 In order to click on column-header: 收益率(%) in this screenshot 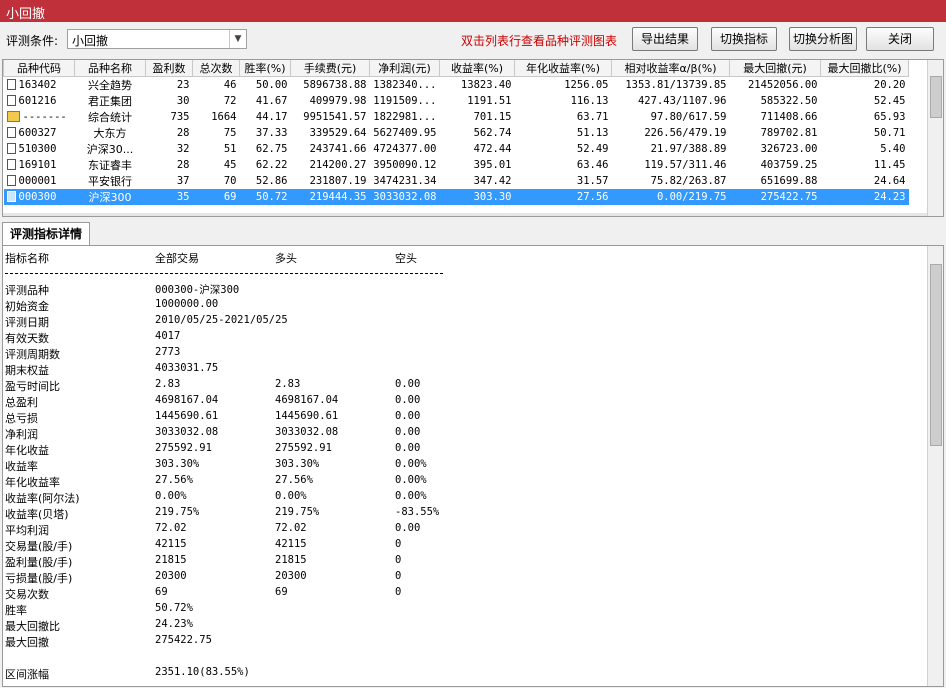, I will do `click(477, 68)`.